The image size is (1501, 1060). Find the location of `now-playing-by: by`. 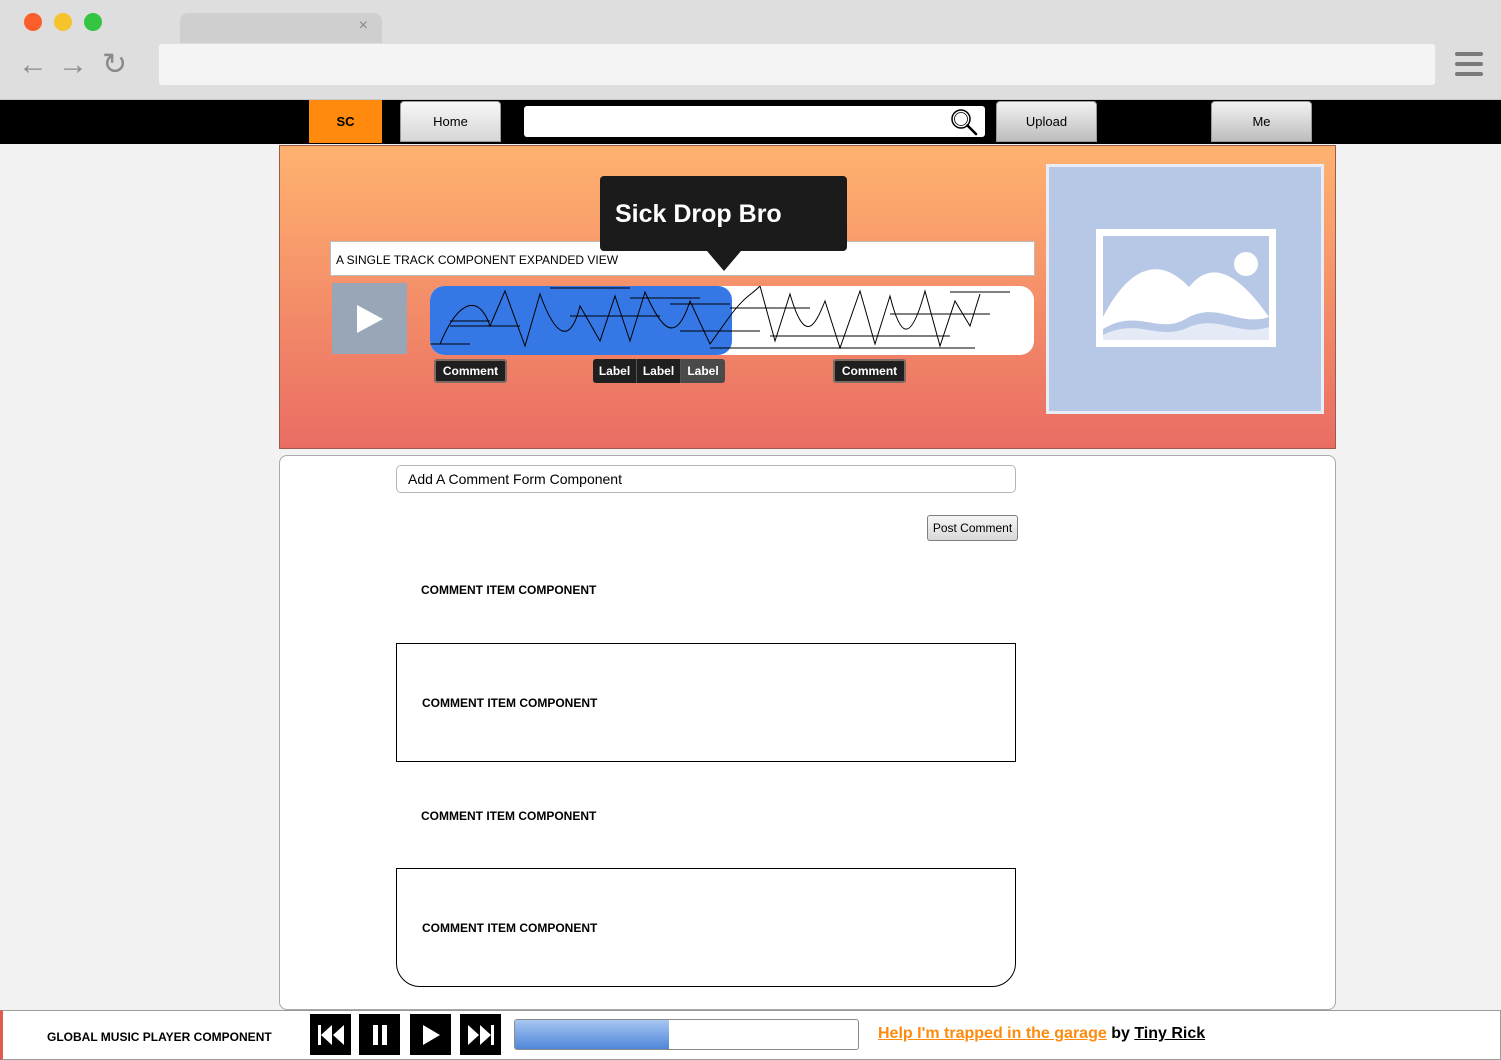

now-playing-by: by is located at coordinates (1120, 1033).